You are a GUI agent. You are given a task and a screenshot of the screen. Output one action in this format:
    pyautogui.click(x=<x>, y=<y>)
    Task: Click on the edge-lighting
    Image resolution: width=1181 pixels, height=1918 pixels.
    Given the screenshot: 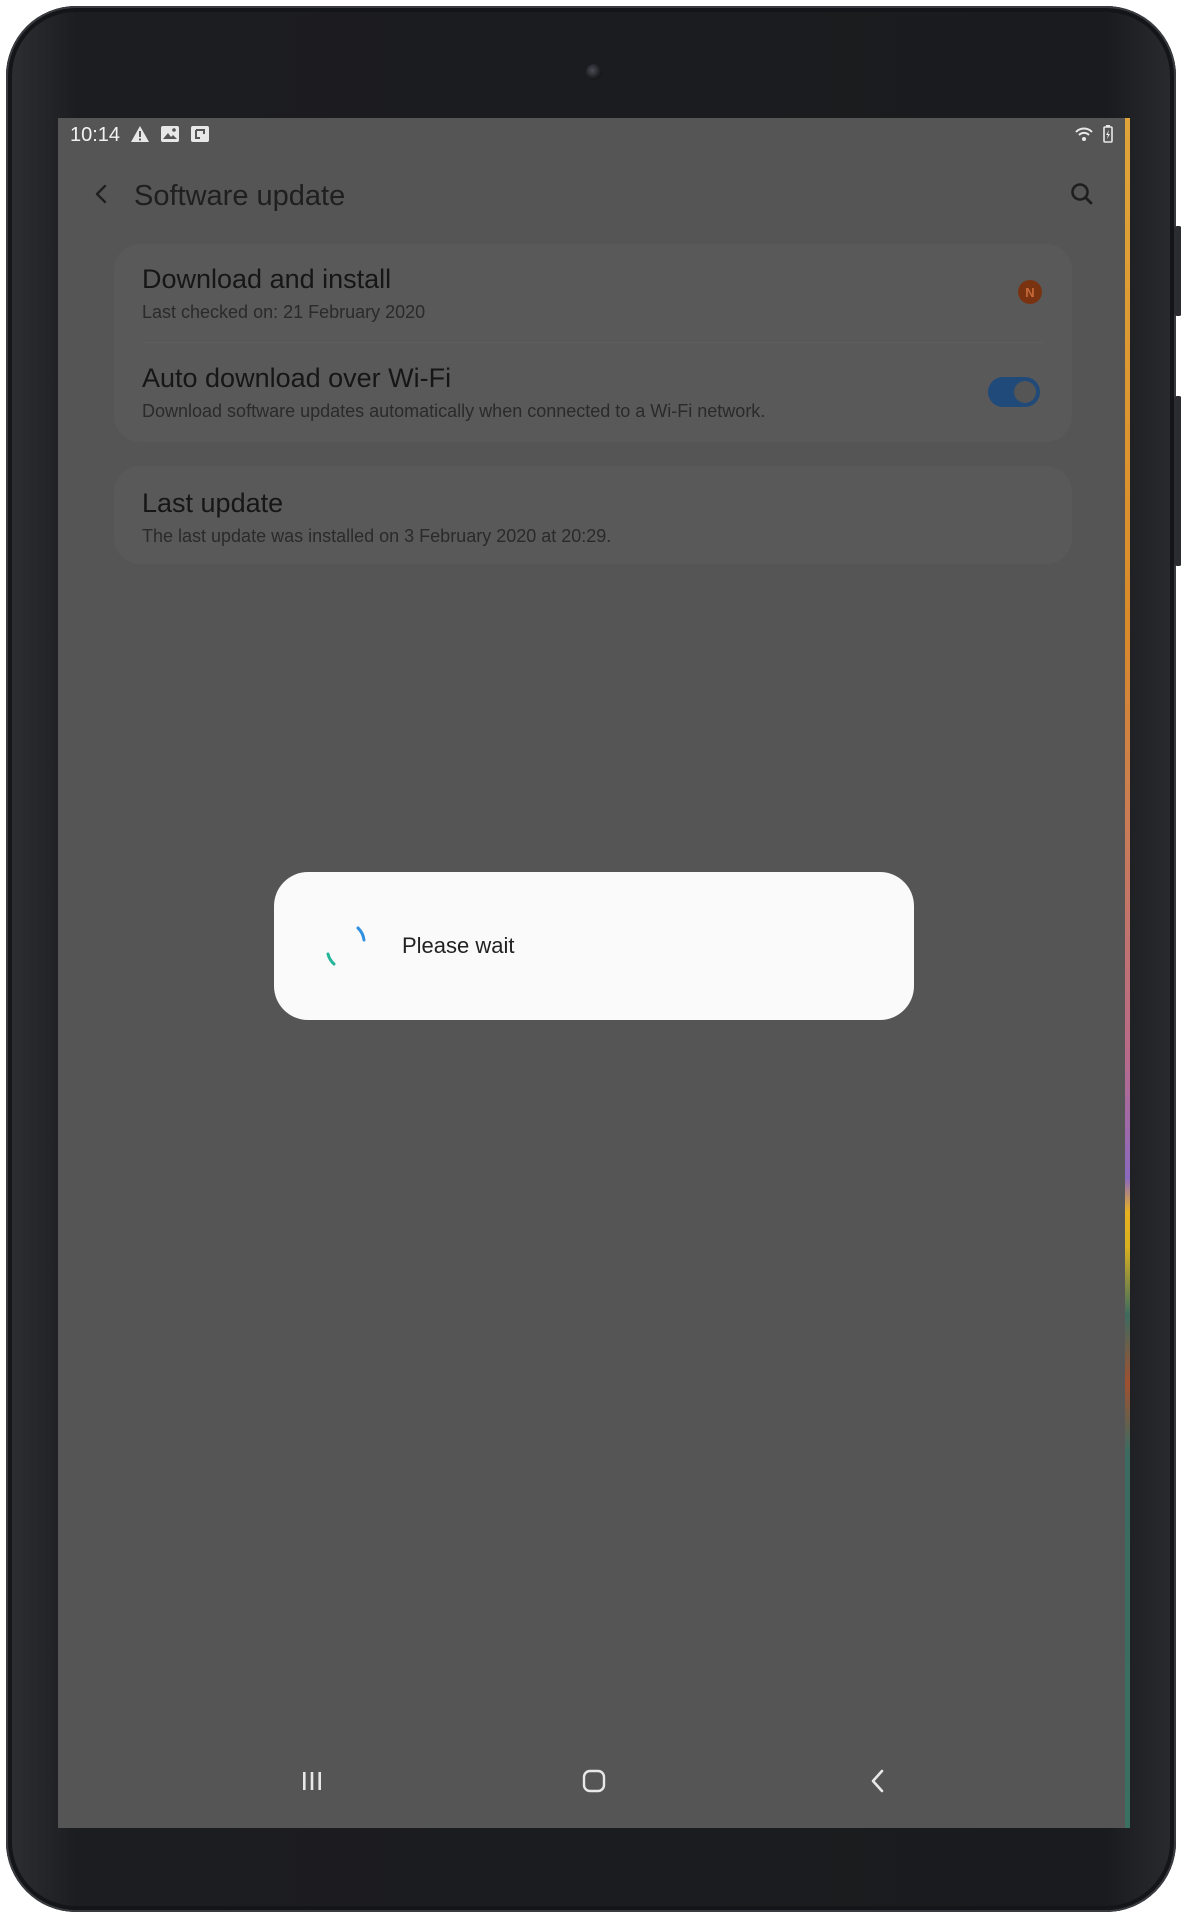 What is the action you would take?
    pyautogui.click(x=1127, y=973)
    